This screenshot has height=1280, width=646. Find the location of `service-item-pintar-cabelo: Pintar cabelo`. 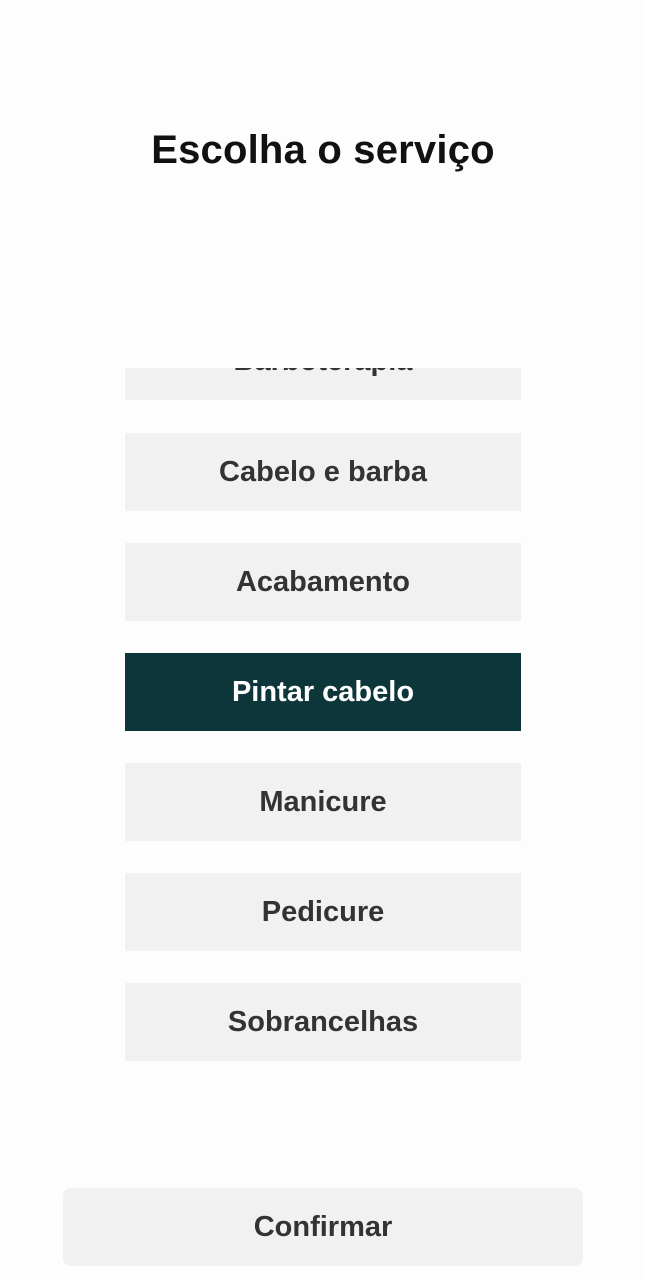

service-item-pintar-cabelo: Pintar cabelo is located at coordinates (323, 692).